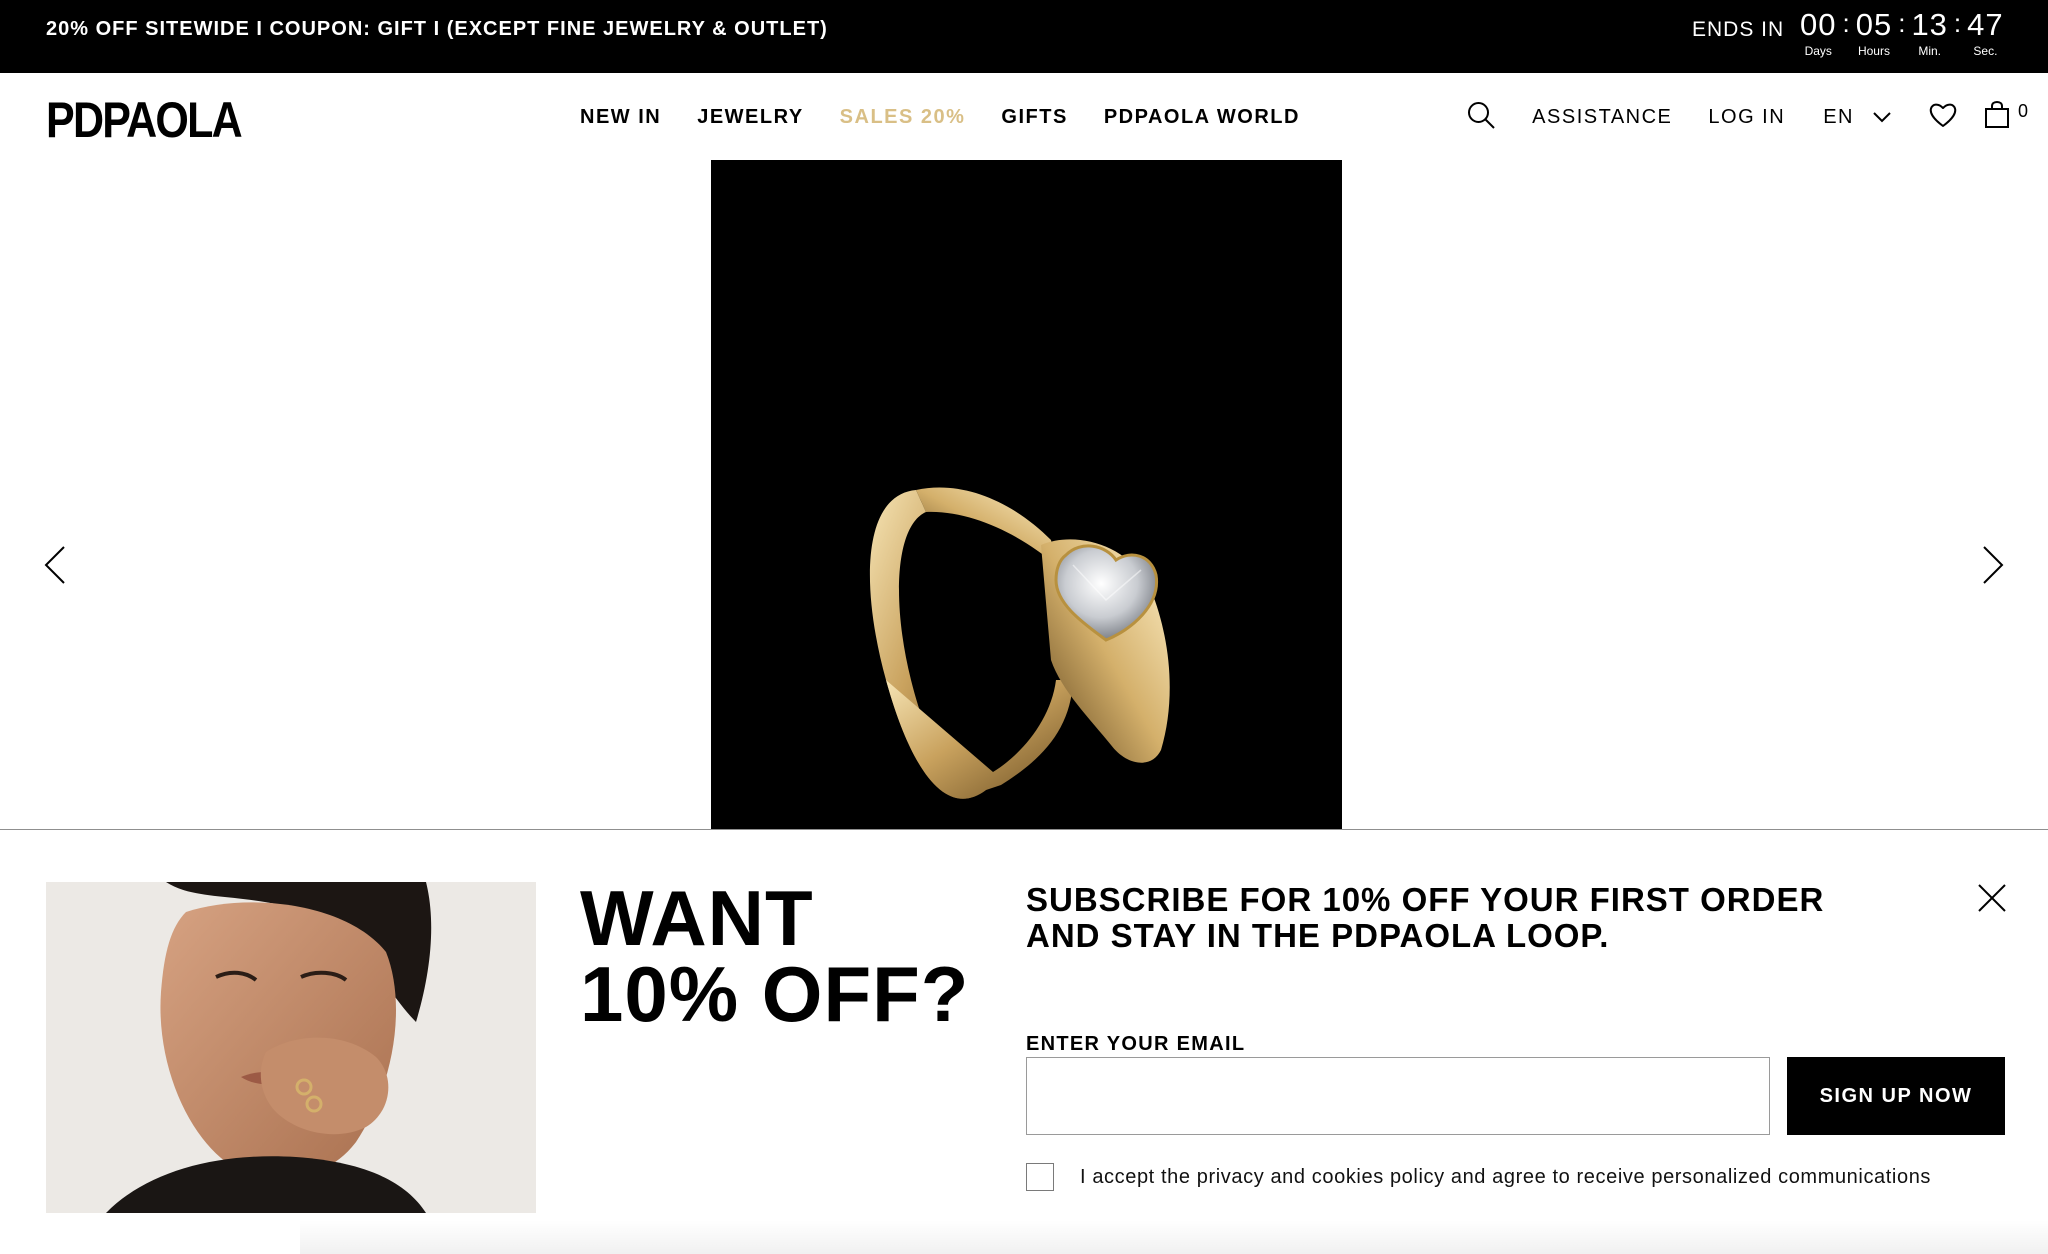  What do you see at coordinates (1985, 51) in the screenshot?
I see `countdown-seconds-label: Sec.` at bounding box center [1985, 51].